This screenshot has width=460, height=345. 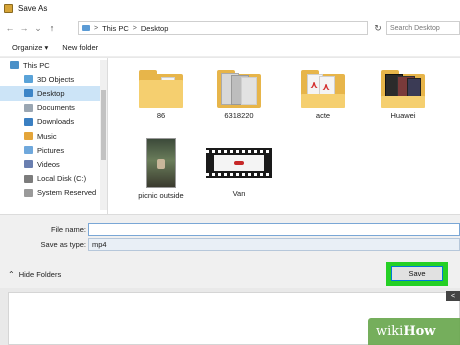 I want to click on sidebar-item-label: 3D Objects, so click(x=56, y=79).